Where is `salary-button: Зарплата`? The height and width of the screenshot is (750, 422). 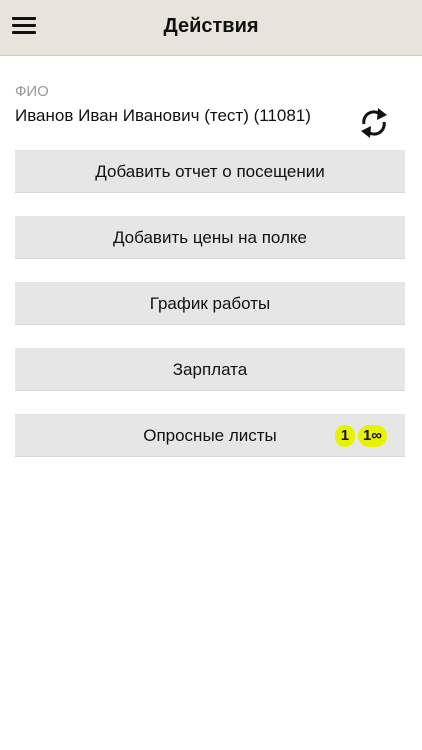 salary-button: Зарплата is located at coordinates (210, 369).